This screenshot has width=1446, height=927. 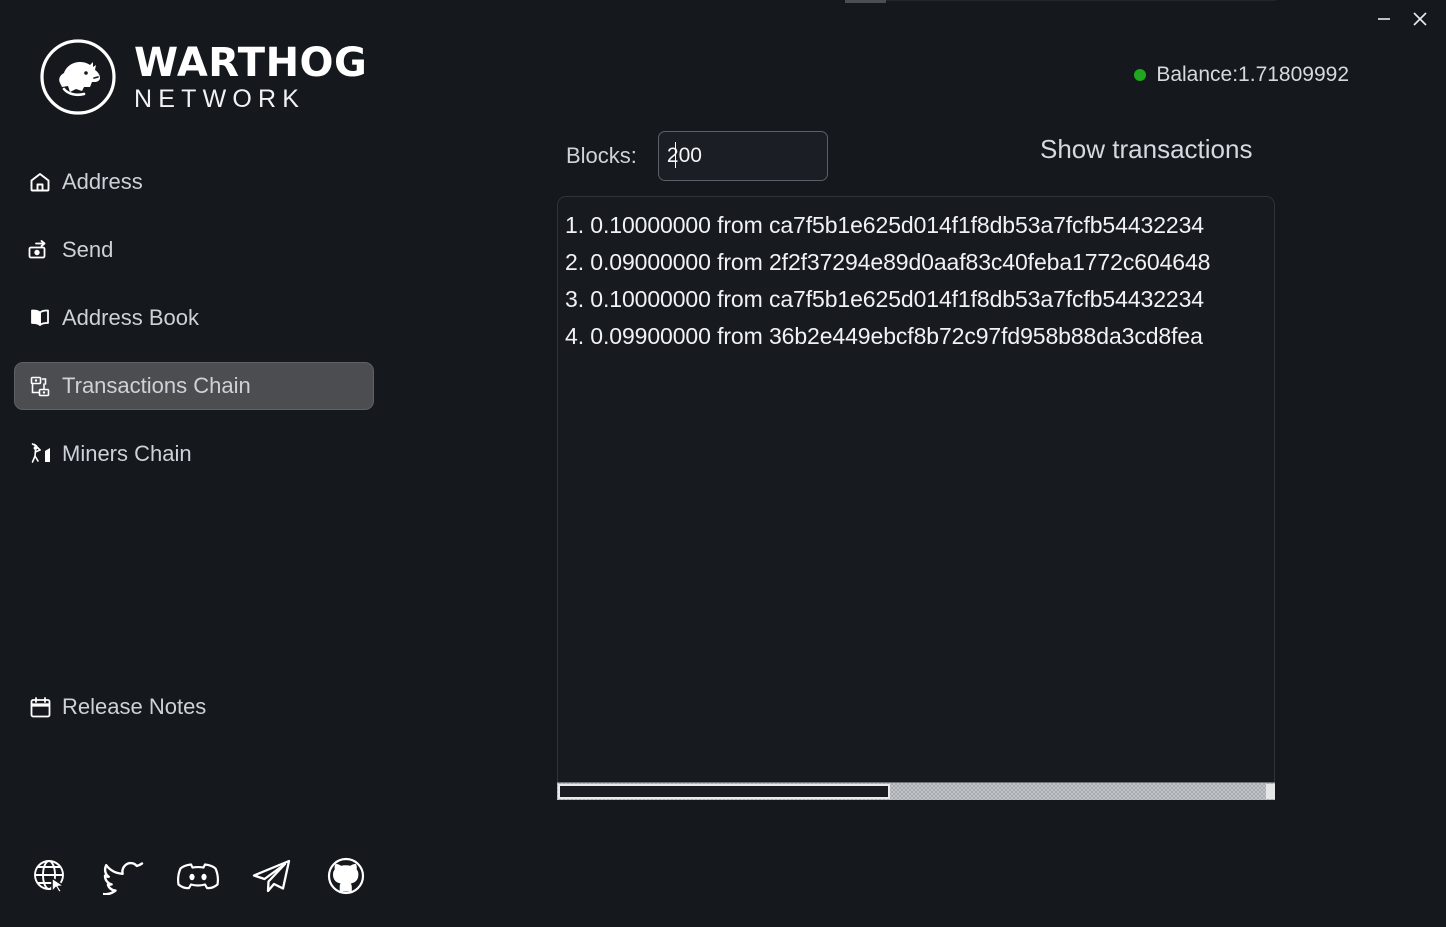 I want to click on sidebar-item-label: Transactions Chain, so click(x=156, y=385).